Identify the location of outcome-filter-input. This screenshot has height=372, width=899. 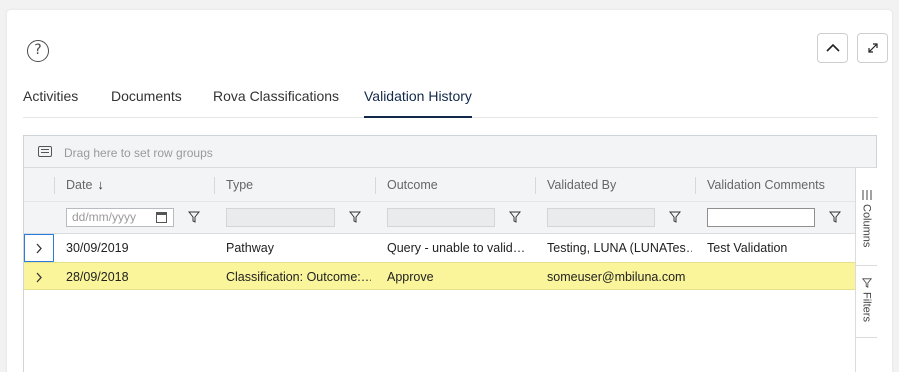
(441, 217).